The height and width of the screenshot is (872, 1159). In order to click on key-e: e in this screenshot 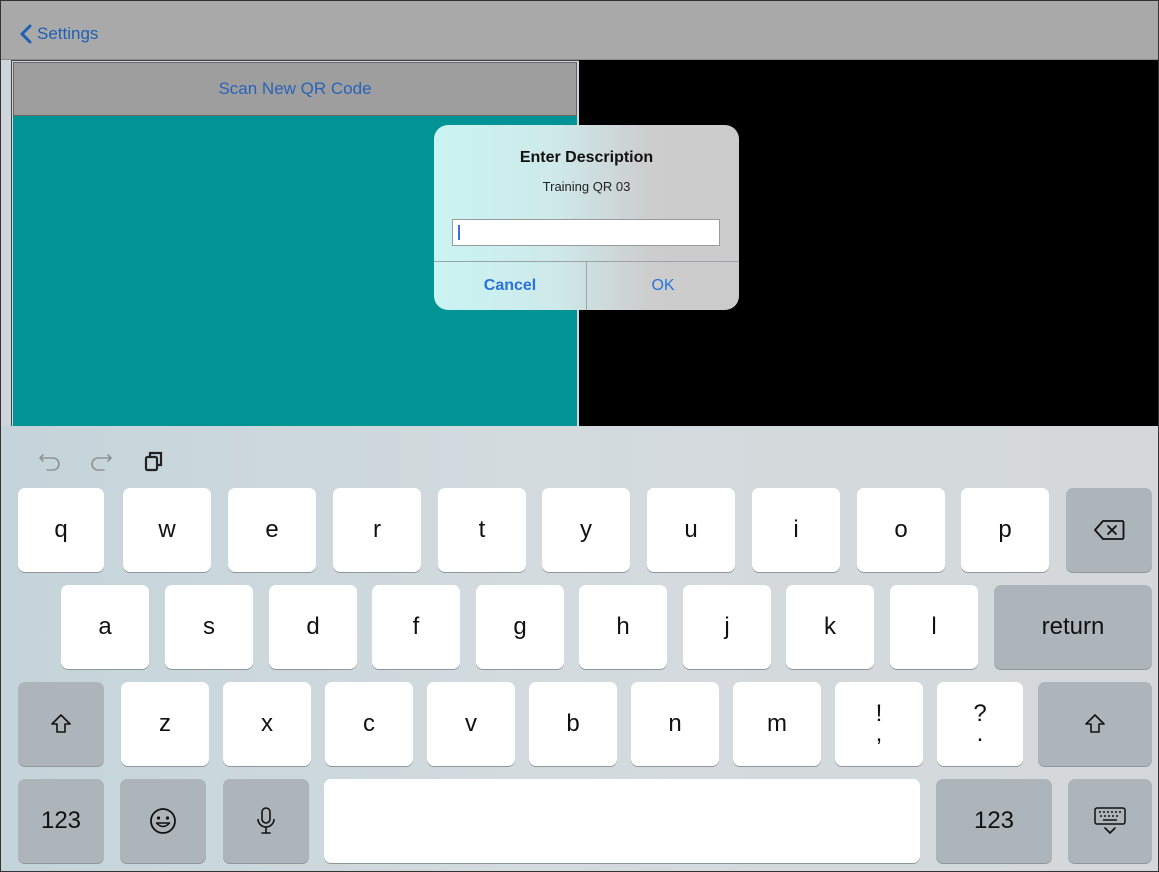, I will do `click(272, 530)`.